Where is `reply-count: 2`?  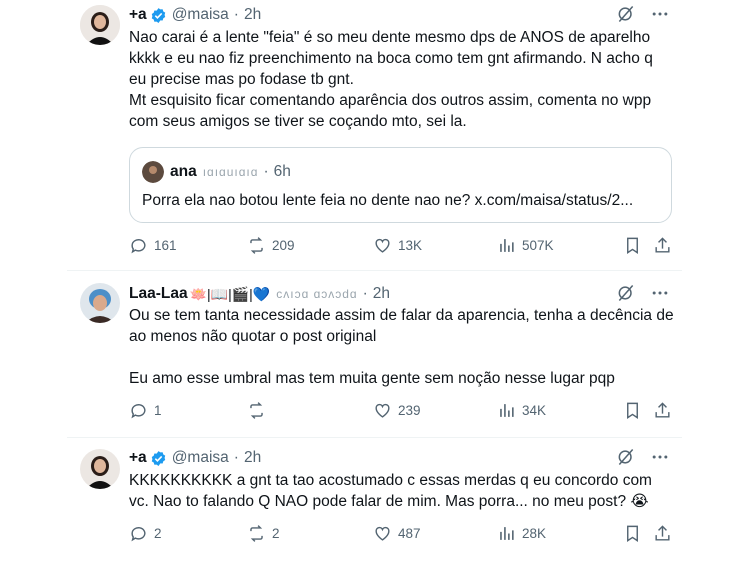 reply-count: 2 is located at coordinates (158, 533).